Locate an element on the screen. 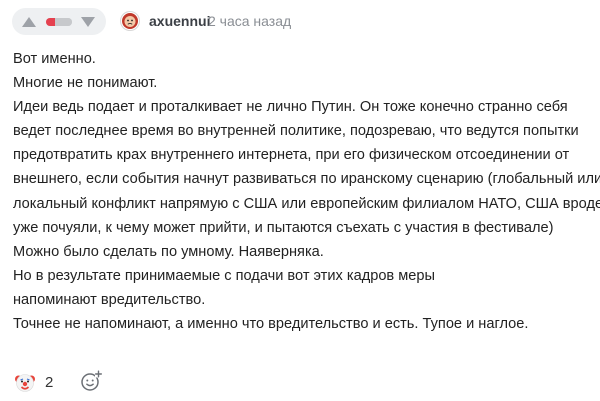 The width and height of the screenshot is (600, 401). comment-line: Вот именно. is located at coordinates (54, 59).